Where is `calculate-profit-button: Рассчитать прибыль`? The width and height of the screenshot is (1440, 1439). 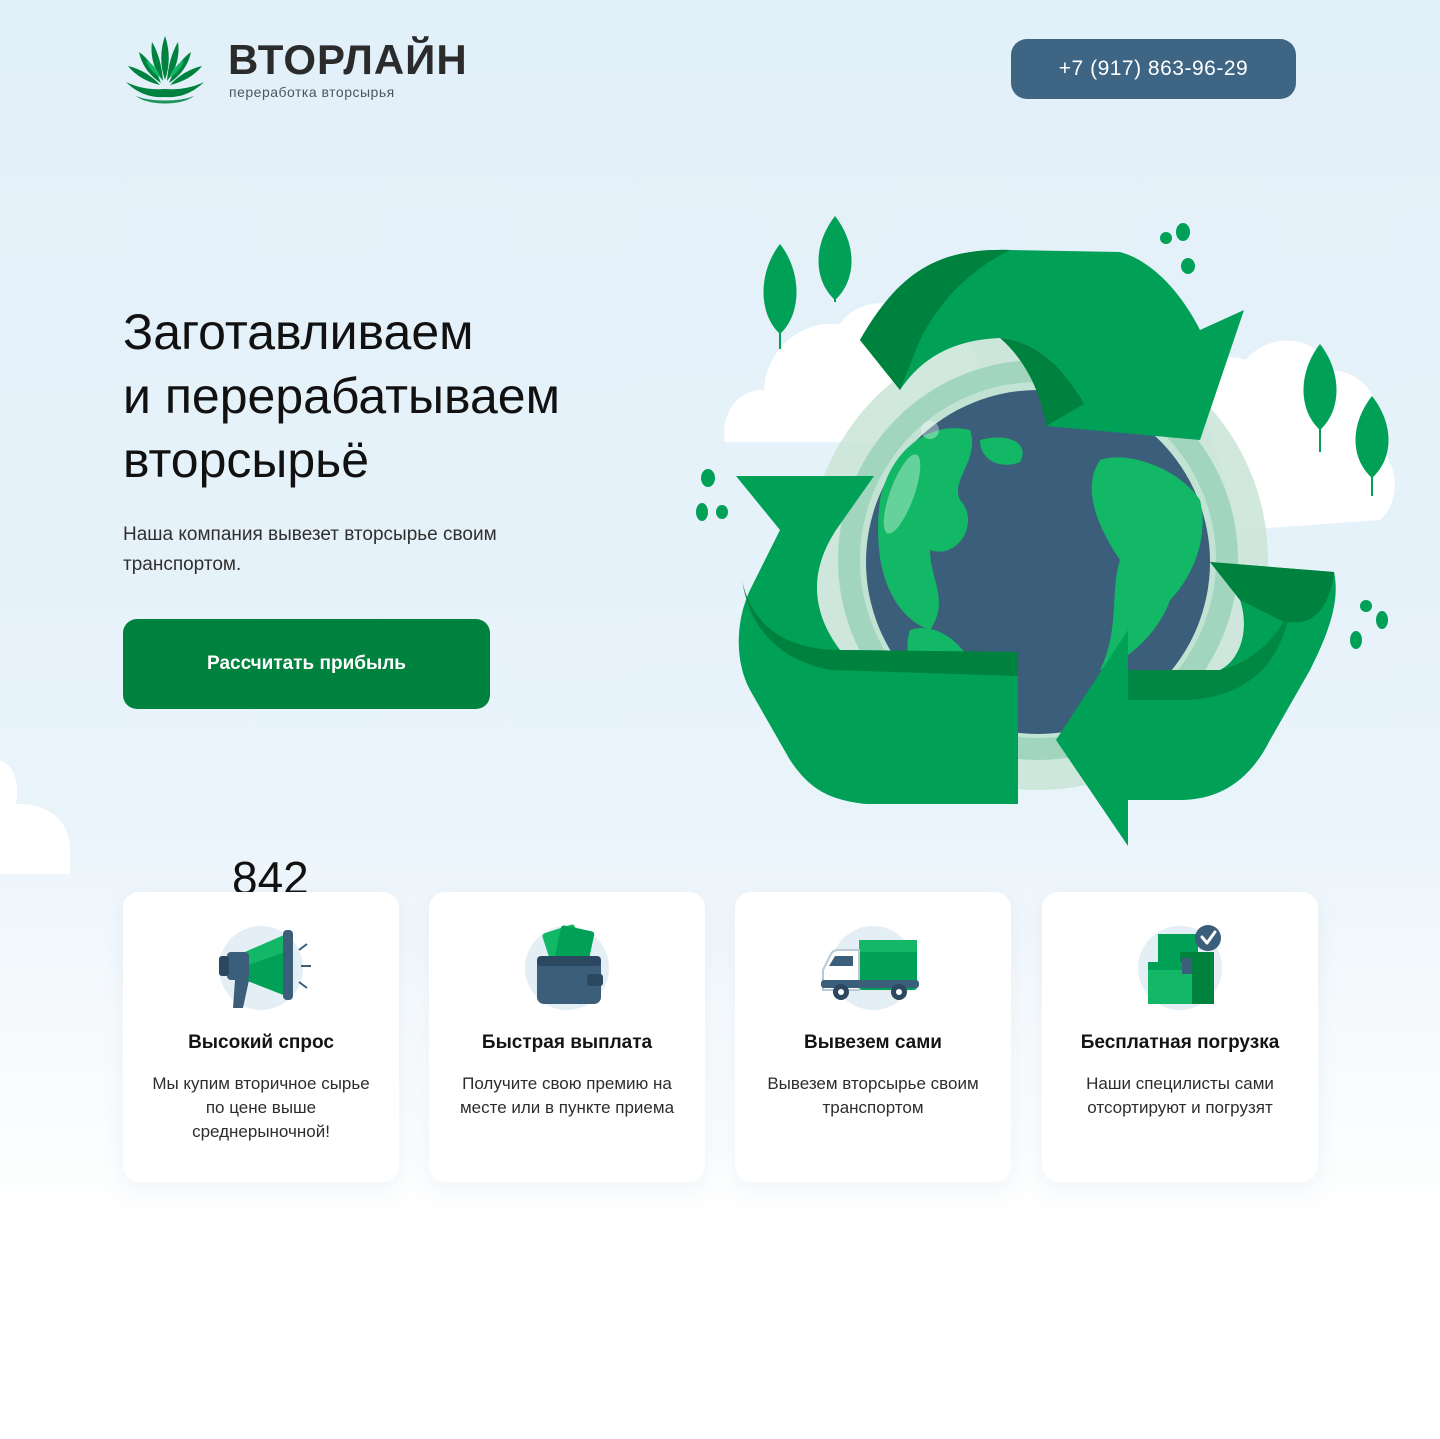 calculate-profit-button: Рассчитать прибыль is located at coordinates (306, 664).